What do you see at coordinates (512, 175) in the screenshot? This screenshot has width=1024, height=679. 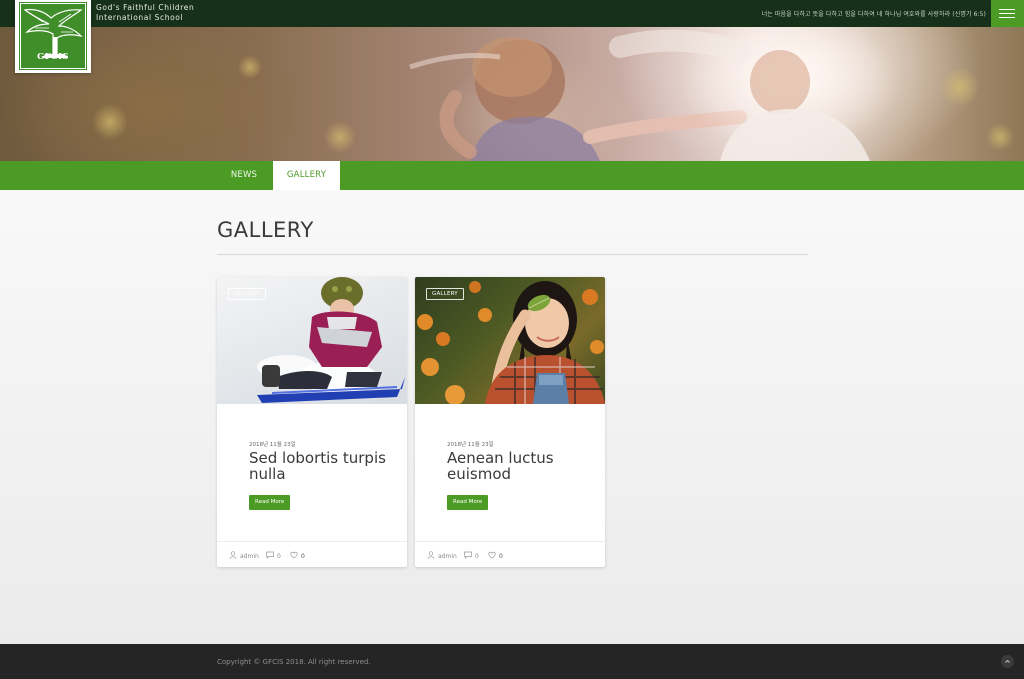 I see `category-tab-bar: NEWS GALLERY` at bounding box center [512, 175].